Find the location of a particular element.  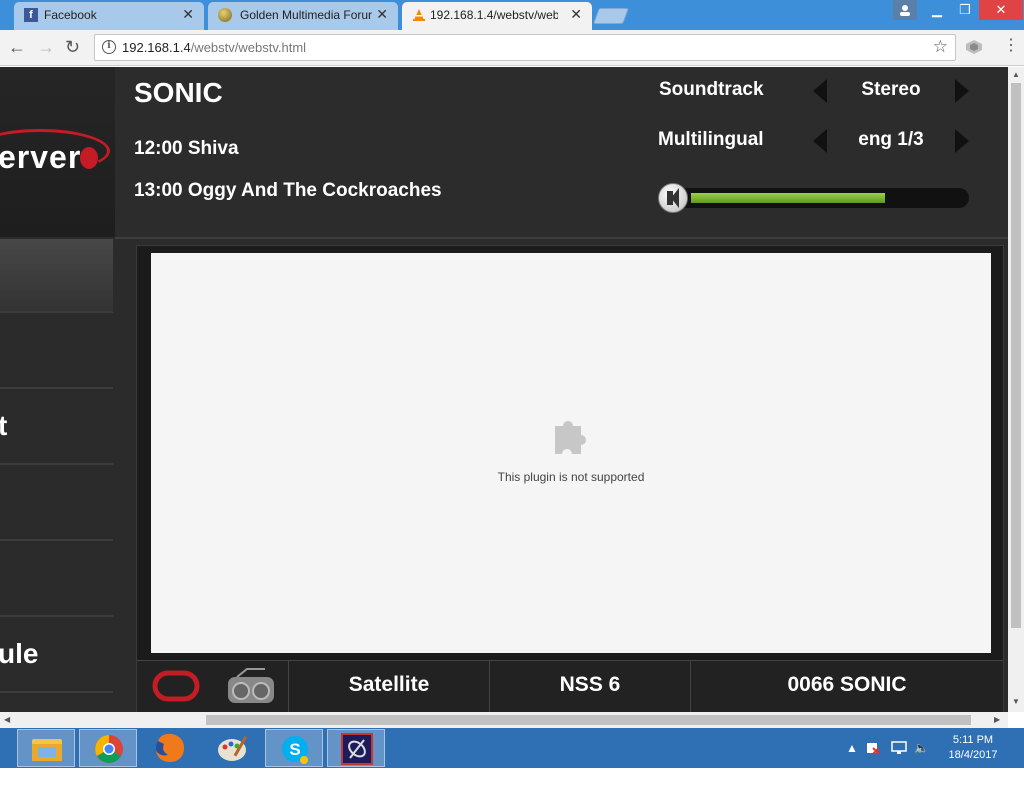

back-icon: ← is located at coordinates (17, 47).